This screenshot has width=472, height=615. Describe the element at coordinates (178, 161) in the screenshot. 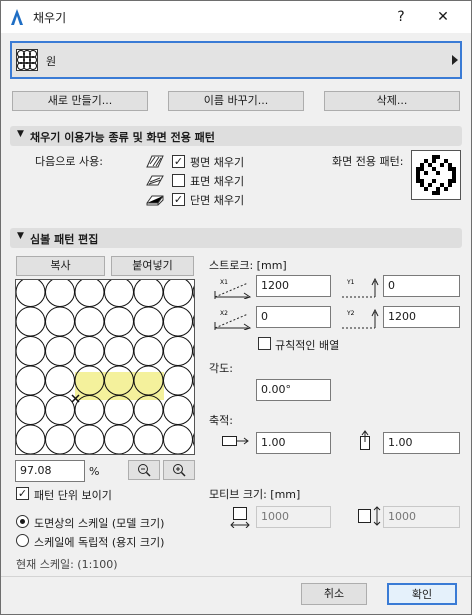

I see `floor-plan-fill-checkbox: ✓` at that location.